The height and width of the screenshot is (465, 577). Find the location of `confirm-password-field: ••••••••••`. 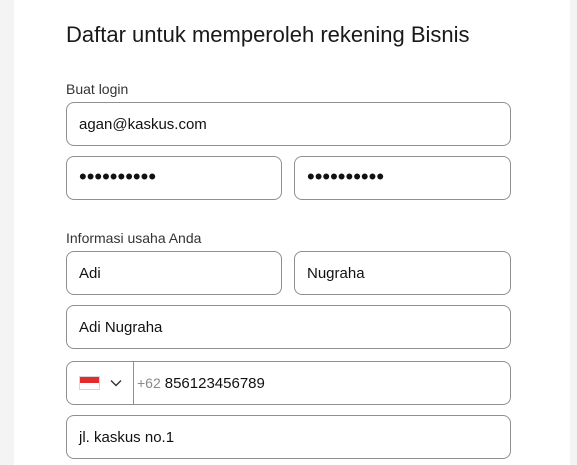

confirm-password-field: •••••••••• is located at coordinates (402, 178).